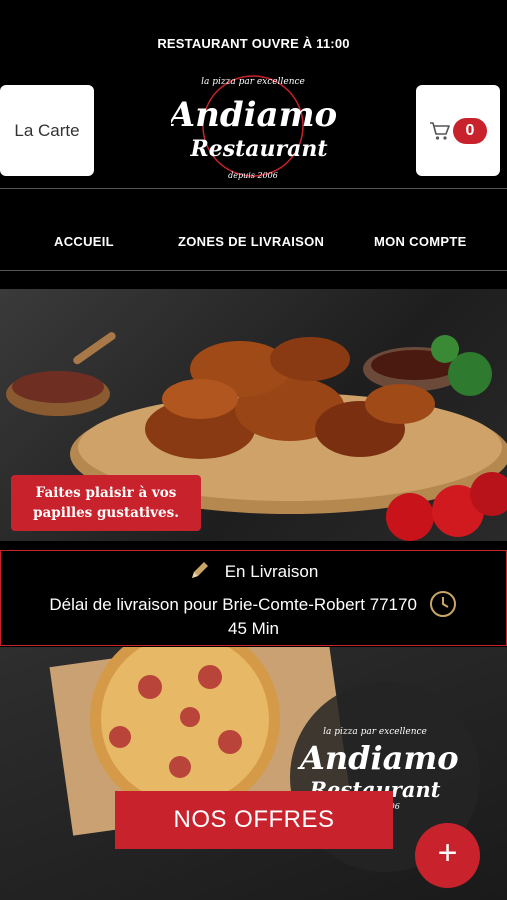 This screenshot has height=900, width=507. Describe the element at coordinates (253, 43) in the screenshot. I see `opening-announcement: RESTAURANT OUVRE À 11:00` at that location.